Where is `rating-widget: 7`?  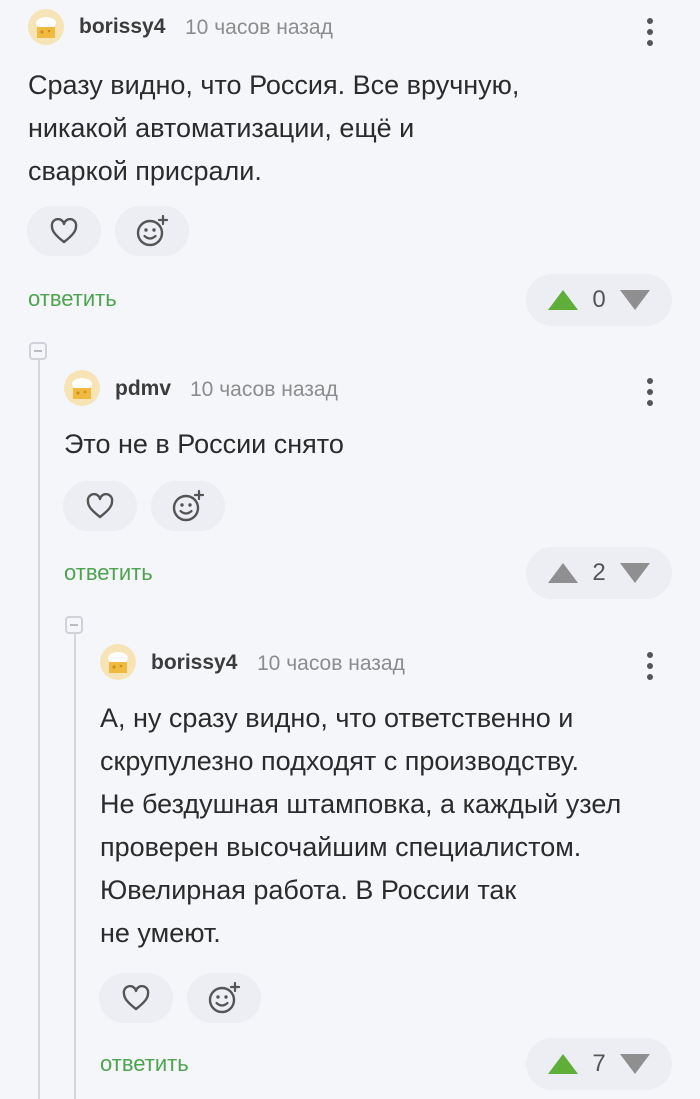 rating-widget: 7 is located at coordinates (599, 1064).